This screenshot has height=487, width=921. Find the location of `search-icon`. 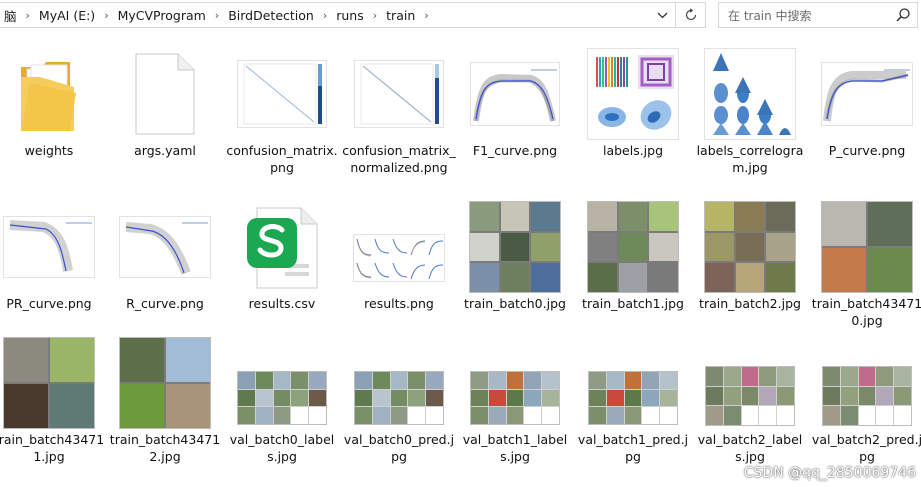

search-icon is located at coordinates (903, 15).